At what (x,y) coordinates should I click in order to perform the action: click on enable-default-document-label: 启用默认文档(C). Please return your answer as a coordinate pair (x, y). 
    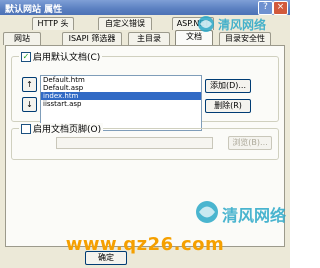
    Looking at the image, I should click on (66, 56).